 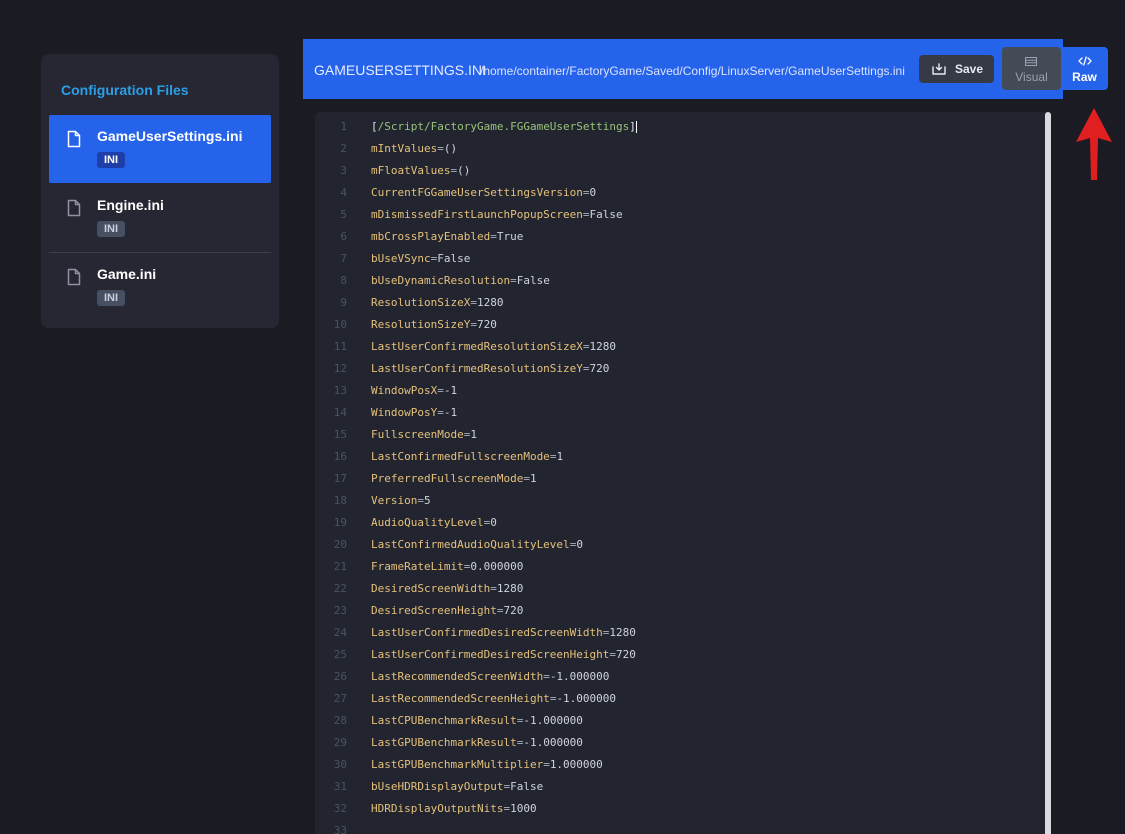 I want to click on line-number: 29, so click(x=340, y=742).